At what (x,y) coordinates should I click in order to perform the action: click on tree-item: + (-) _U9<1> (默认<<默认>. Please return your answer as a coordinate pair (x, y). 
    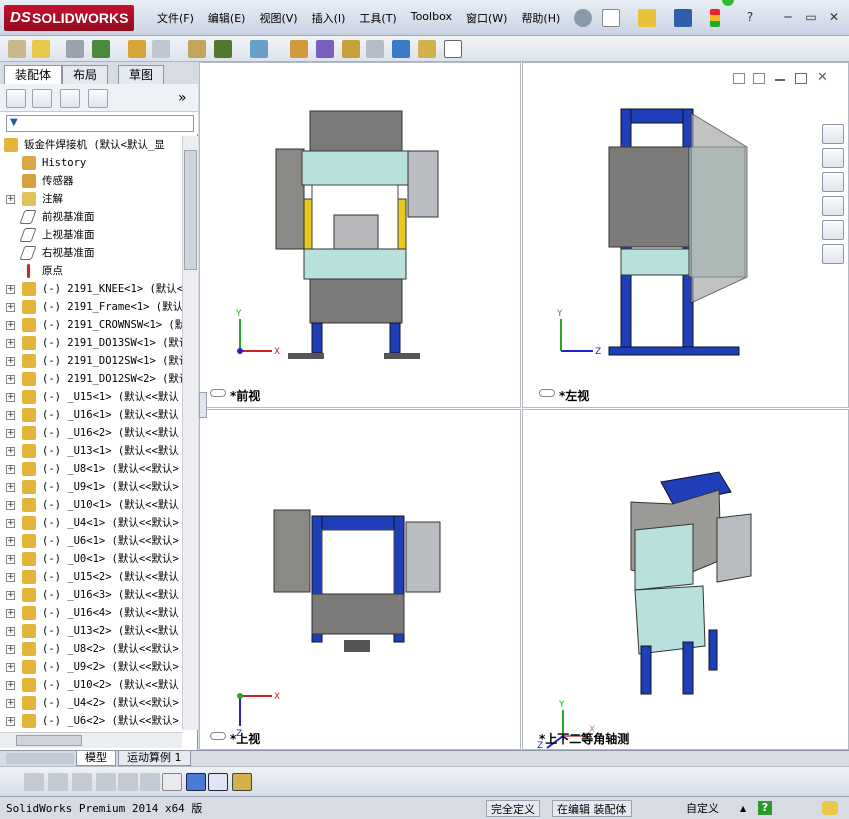
    Looking at the image, I should click on (91, 487).